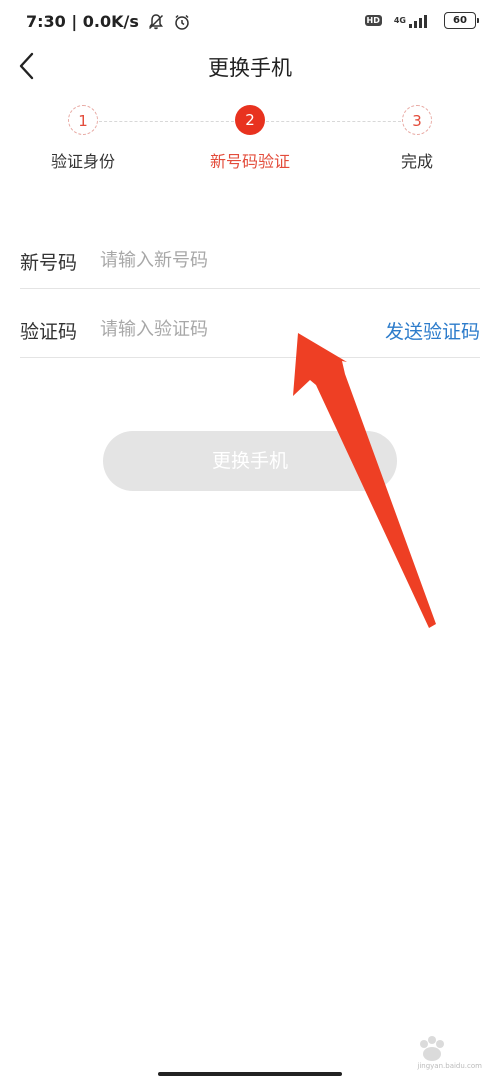  I want to click on network-type: 4G, so click(399, 20).